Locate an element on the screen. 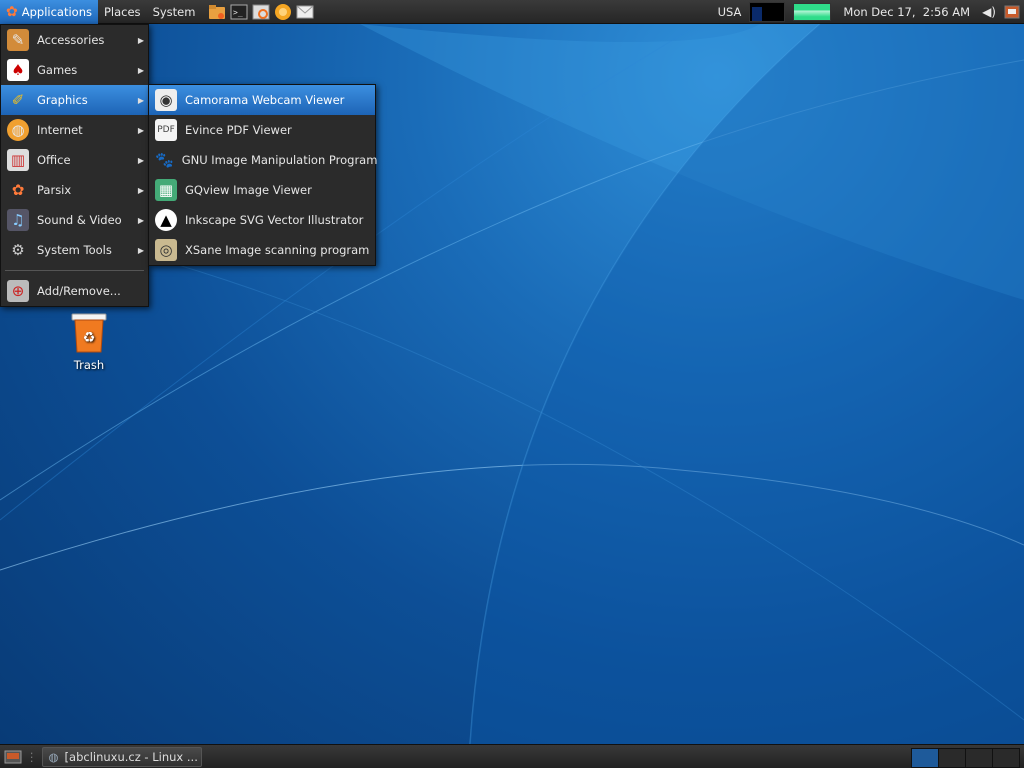  trash-icon: ♻ is located at coordinates (89, 333).